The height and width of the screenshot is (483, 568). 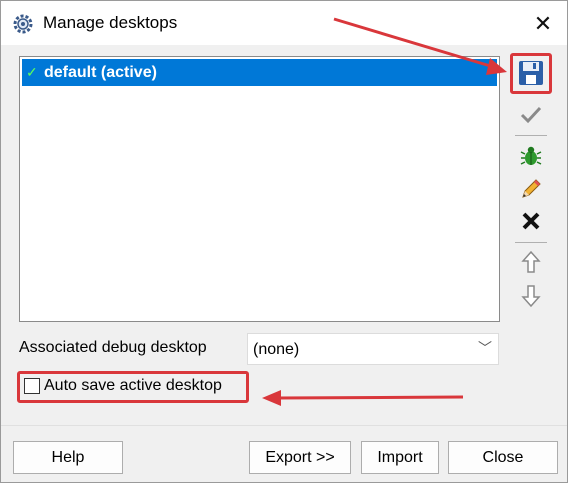 I want to click on arrow-up-icon, so click(x=531, y=261).